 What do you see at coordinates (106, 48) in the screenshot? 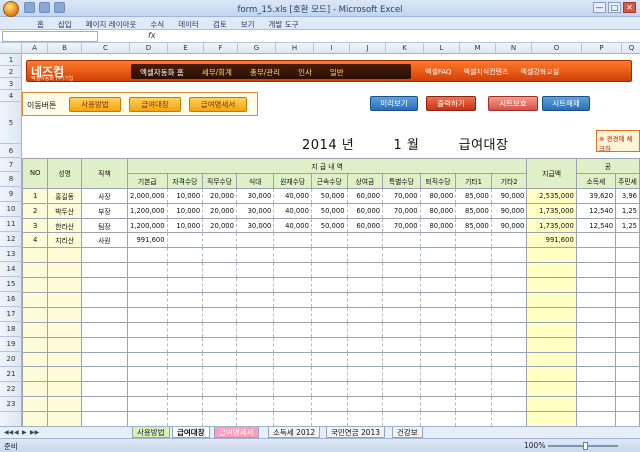
I see `column-header: C` at bounding box center [106, 48].